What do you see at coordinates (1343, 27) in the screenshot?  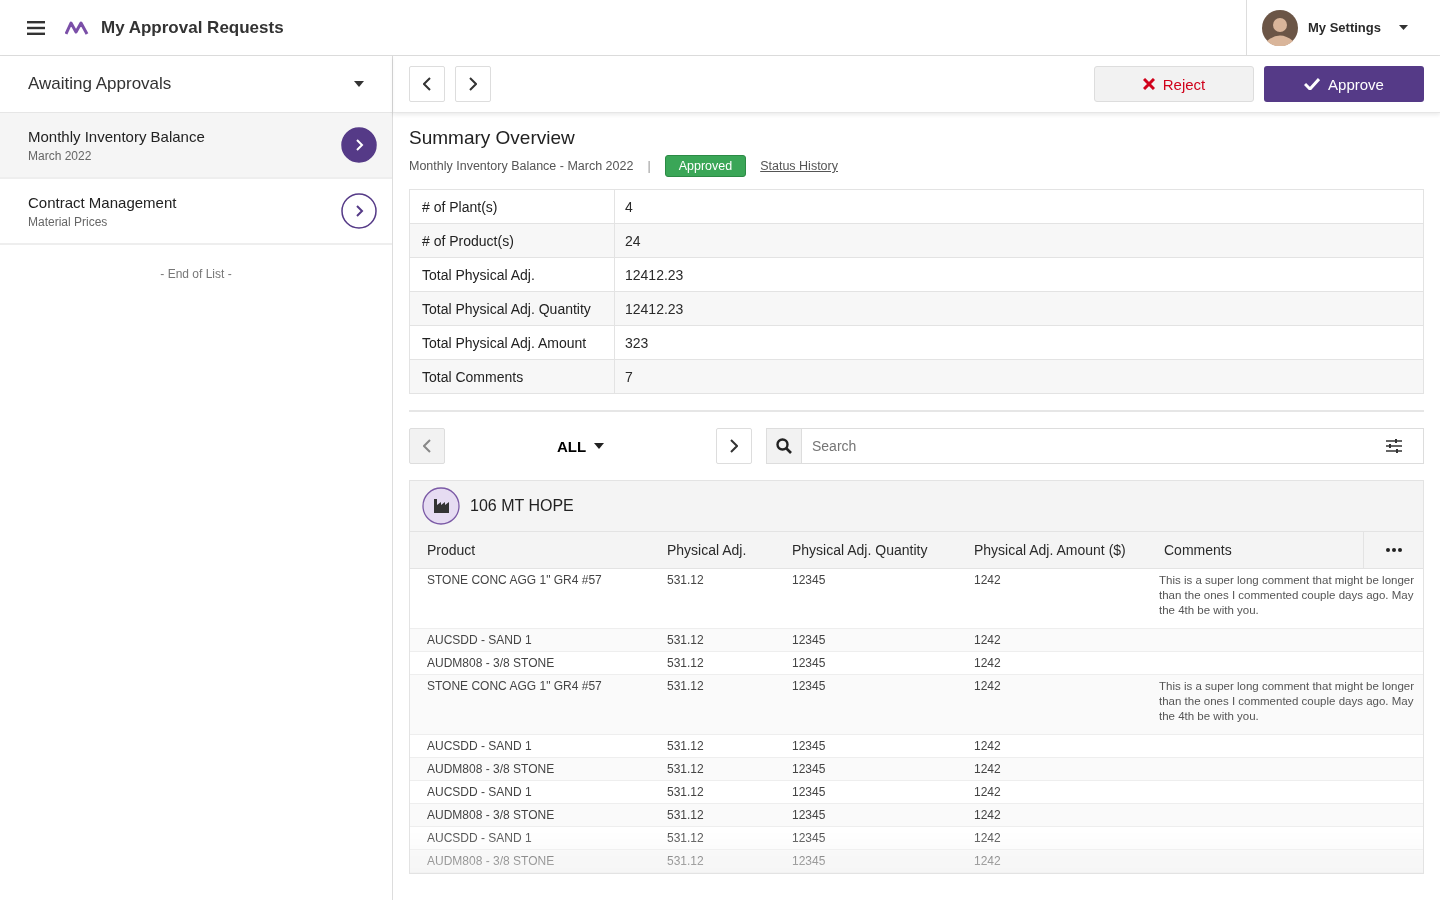 I see `settings-menu: My Settings` at bounding box center [1343, 27].